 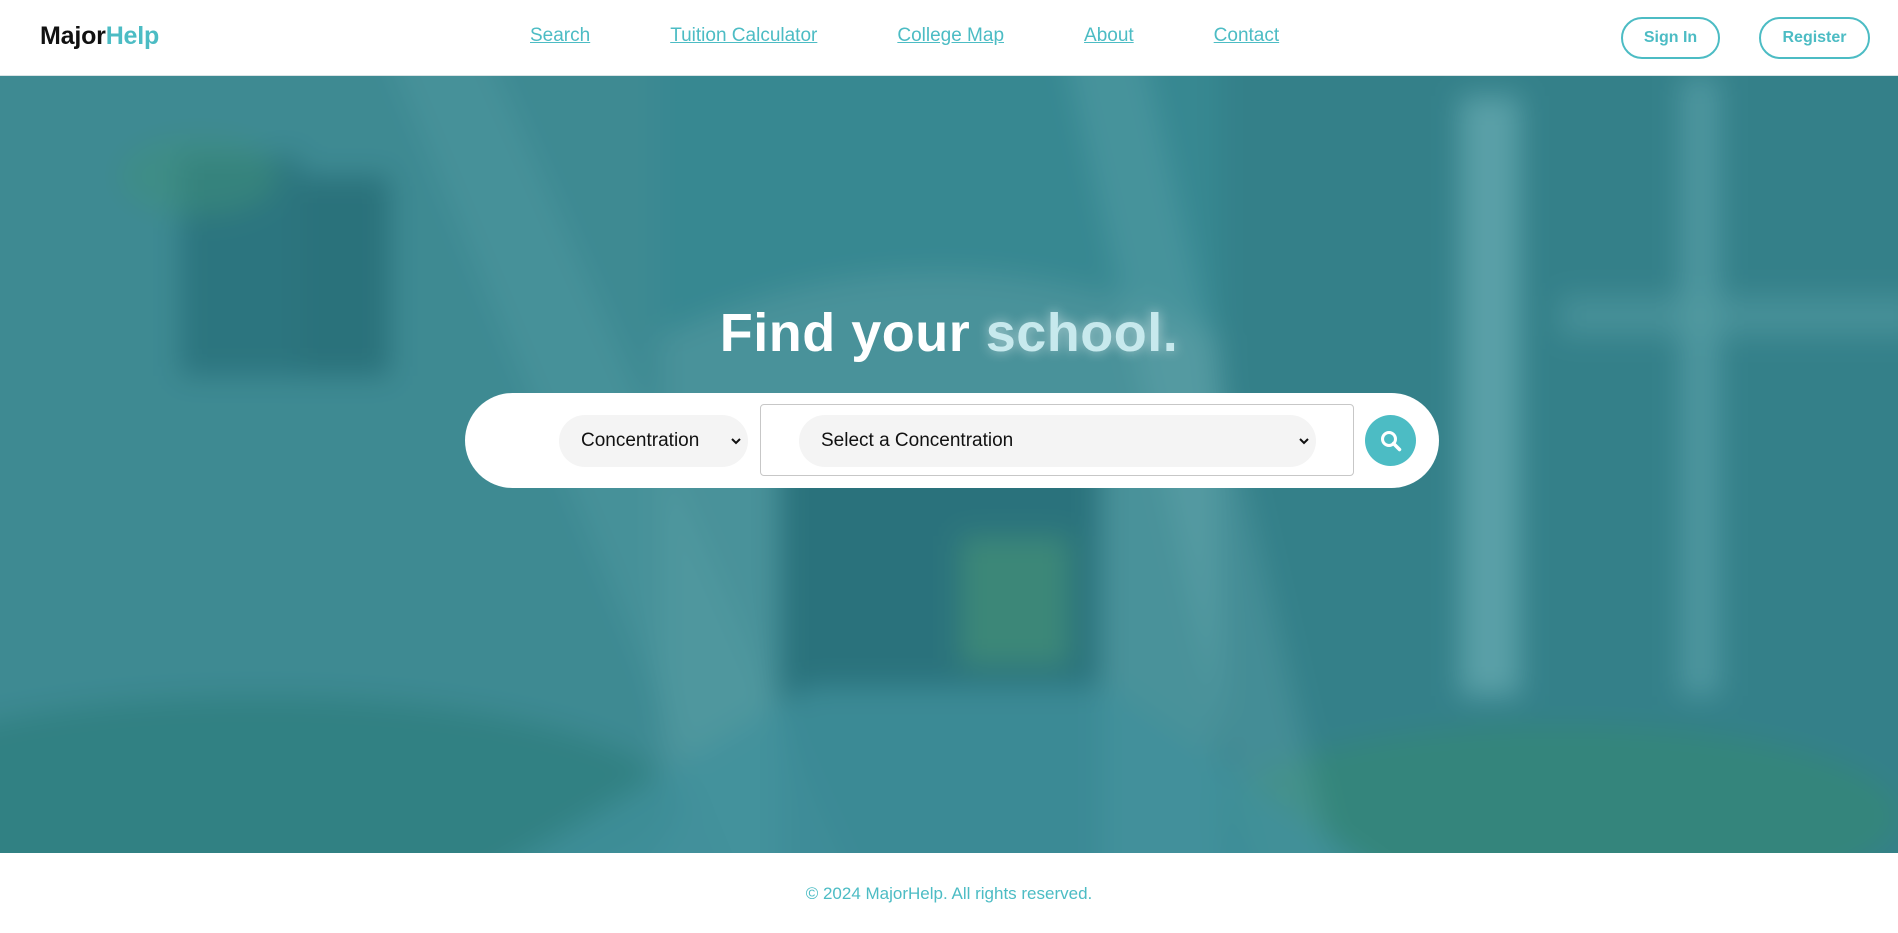 I want to click on concentration-field: Select a Concentration, so click(x=1057, y=440).